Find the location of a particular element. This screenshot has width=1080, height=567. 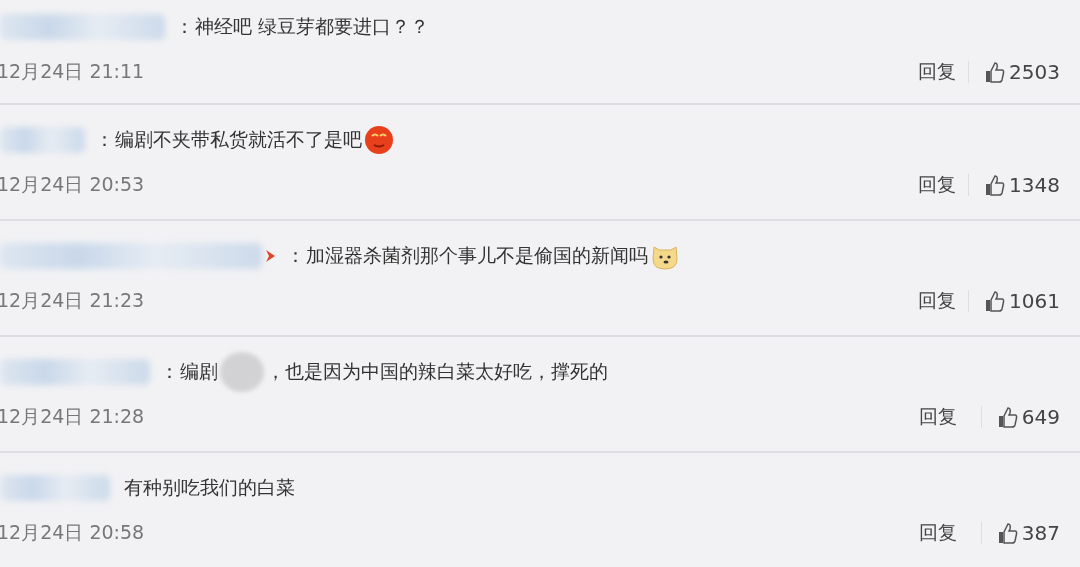

like-button: 1061 is located at coordinates (1022, 301).